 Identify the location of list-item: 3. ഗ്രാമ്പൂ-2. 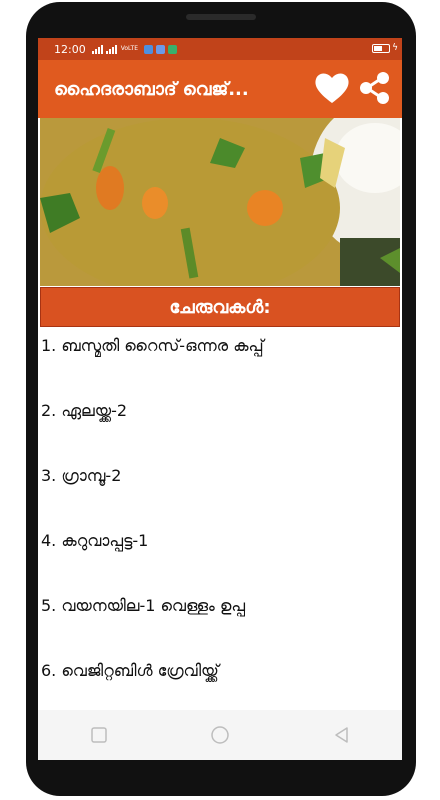
(81, 475).